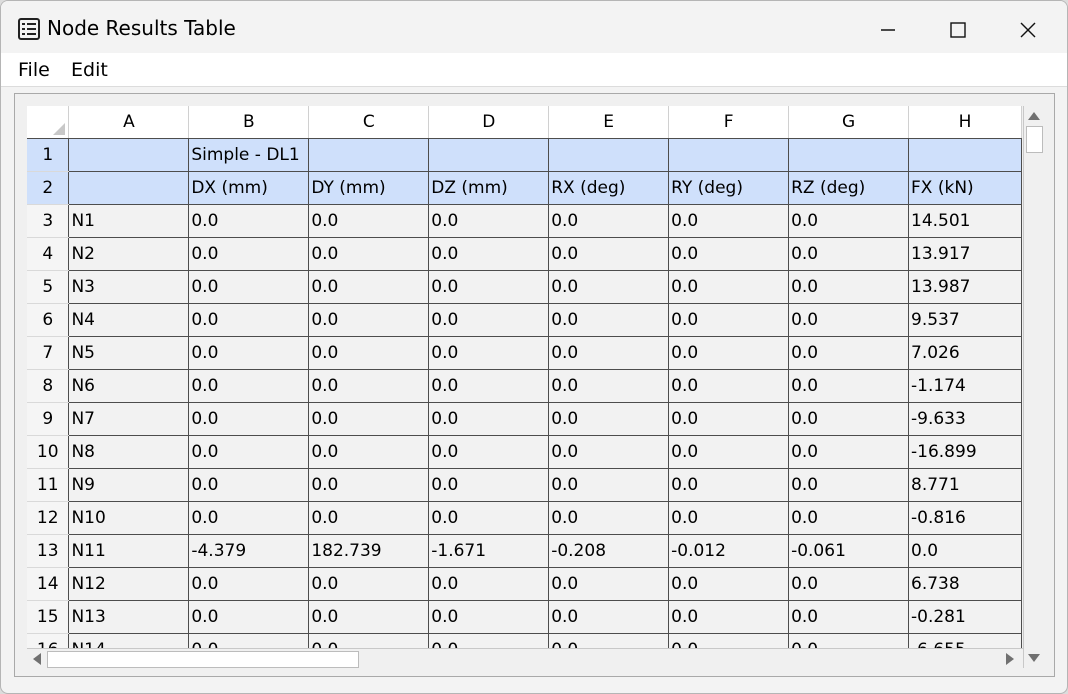 This screenshot has height=694, width=1068. What do you see at coordinates (34, 70) in the screenshot?
I see `menu-file: File` at bounding box center [34, 70].